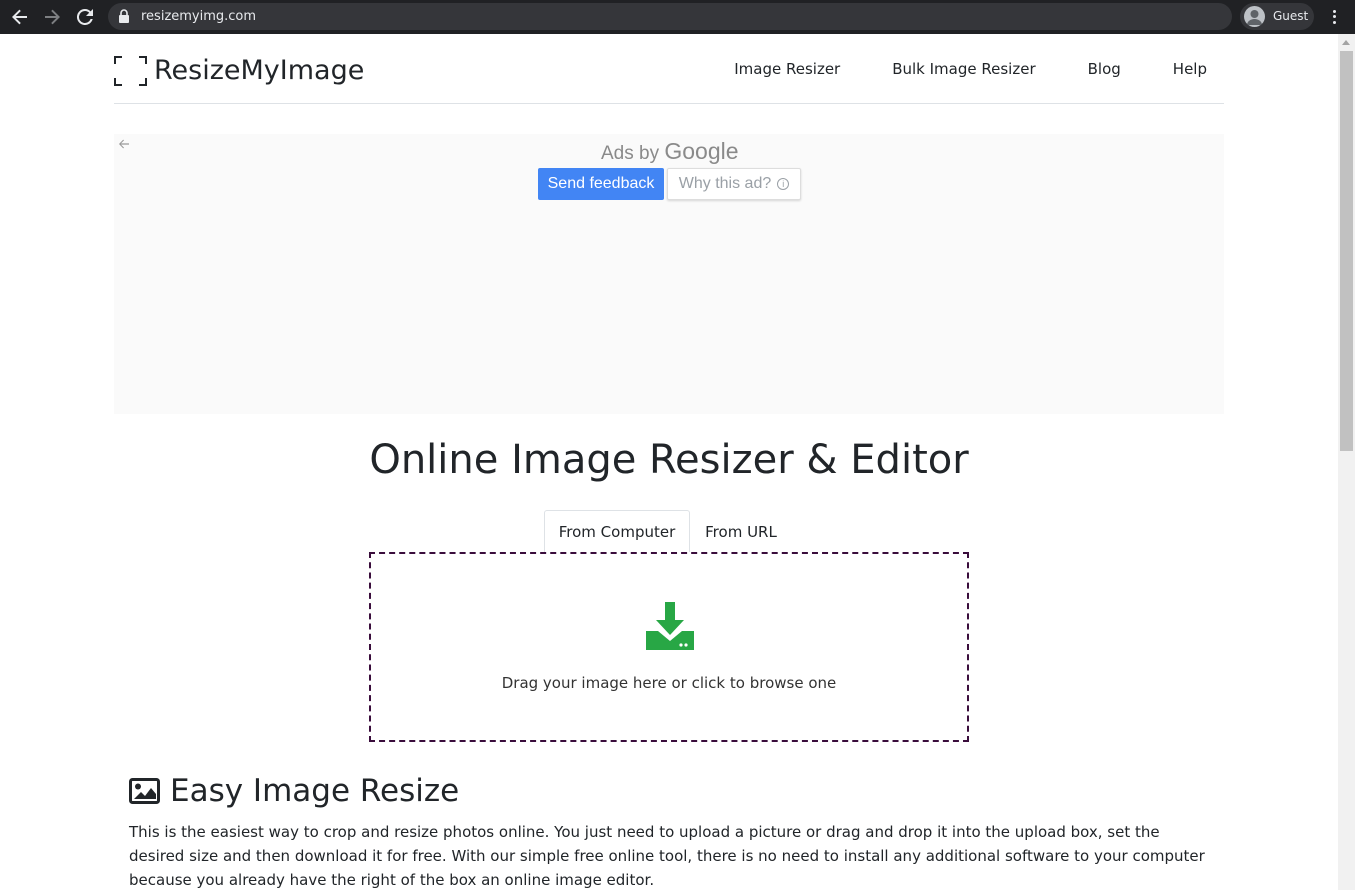 The height and width of the screenshot is (892, 1355). I want to click on browser-menu-button, so click(1334, 17).